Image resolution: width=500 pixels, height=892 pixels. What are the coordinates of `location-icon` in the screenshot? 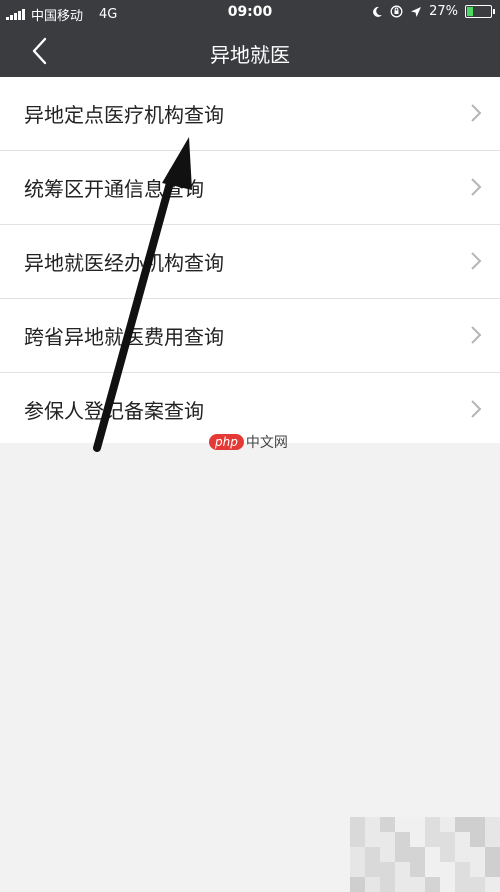 It's located at (416, 11).